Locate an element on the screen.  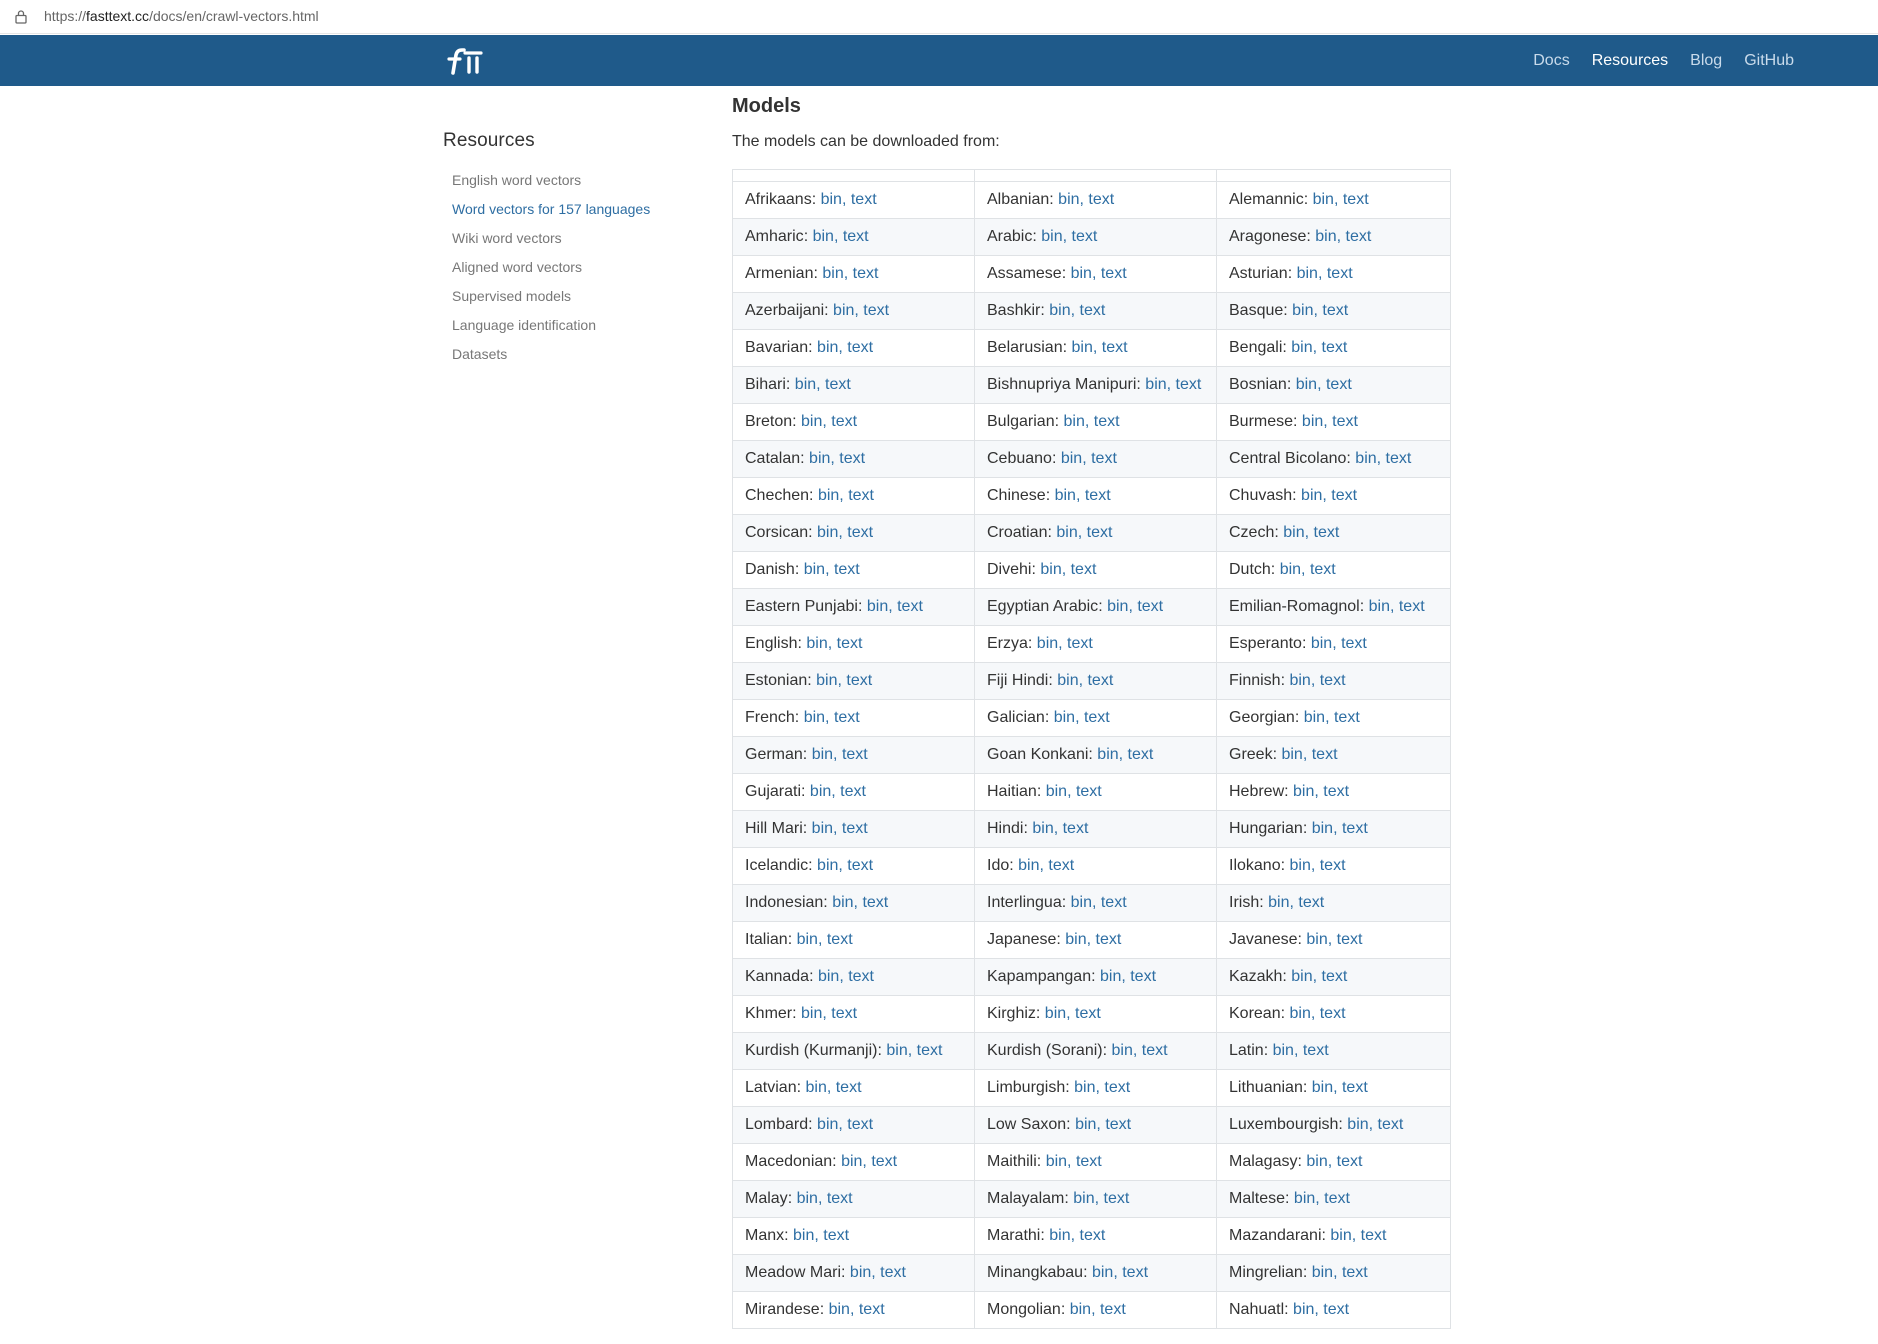
sidebar-item: Language identification is located at coordinates (573, 325).